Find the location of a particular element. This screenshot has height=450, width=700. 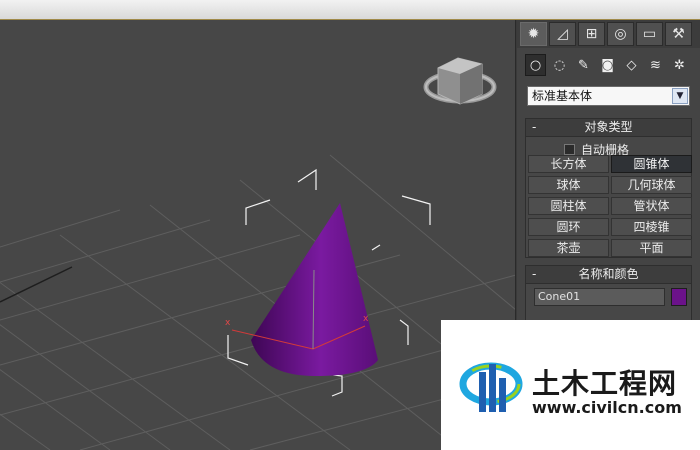

display-monitor-icon: ▭ is located at coordinates (649, 34).